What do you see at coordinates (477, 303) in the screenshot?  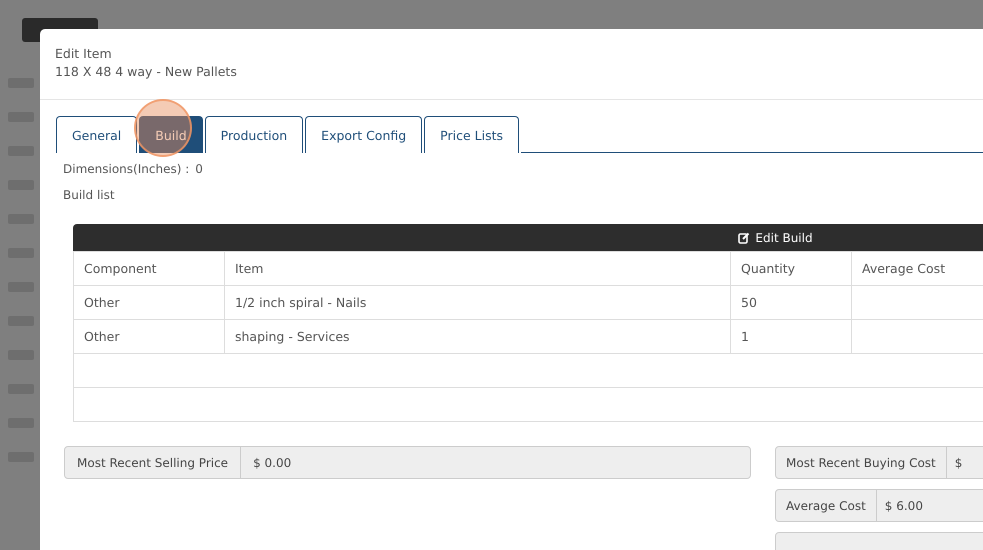 I see `table-cell: 1/2 inch spiral - Nails` at bounding box center [477, 303].